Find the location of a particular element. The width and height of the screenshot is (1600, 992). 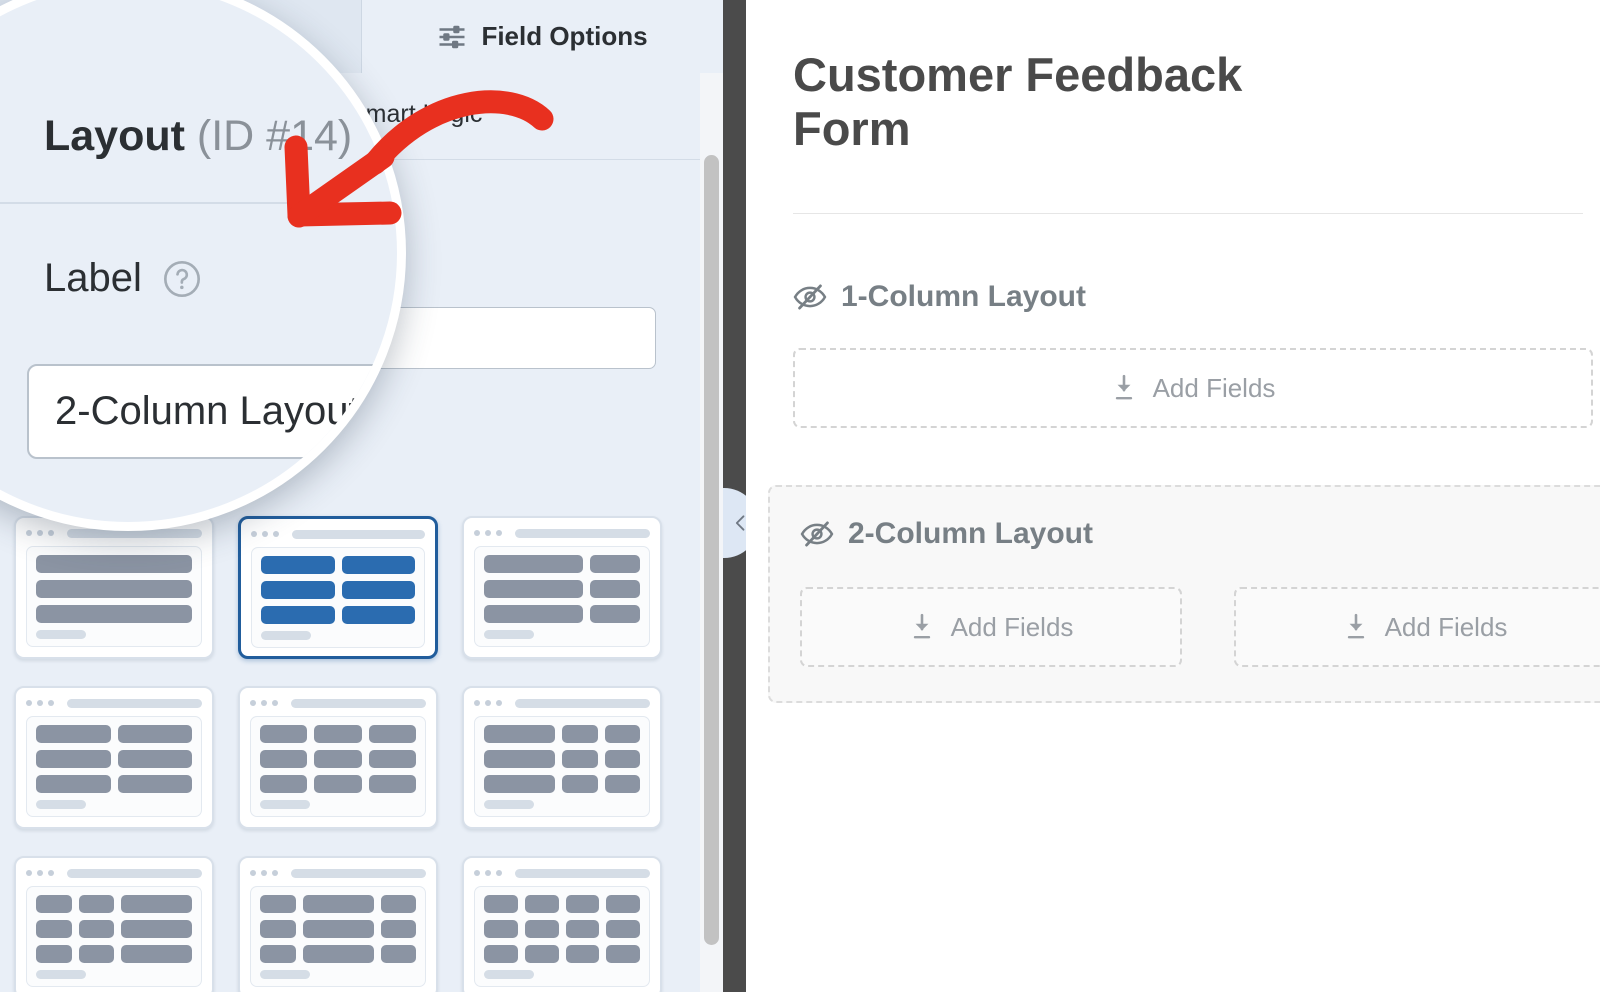

layout-choice-1-column is located at coordinates (114, 587).